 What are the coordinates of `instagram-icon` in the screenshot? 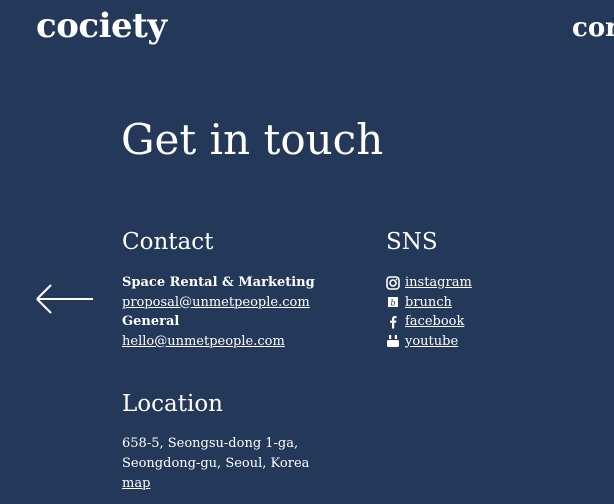 It's located at (393, 282).